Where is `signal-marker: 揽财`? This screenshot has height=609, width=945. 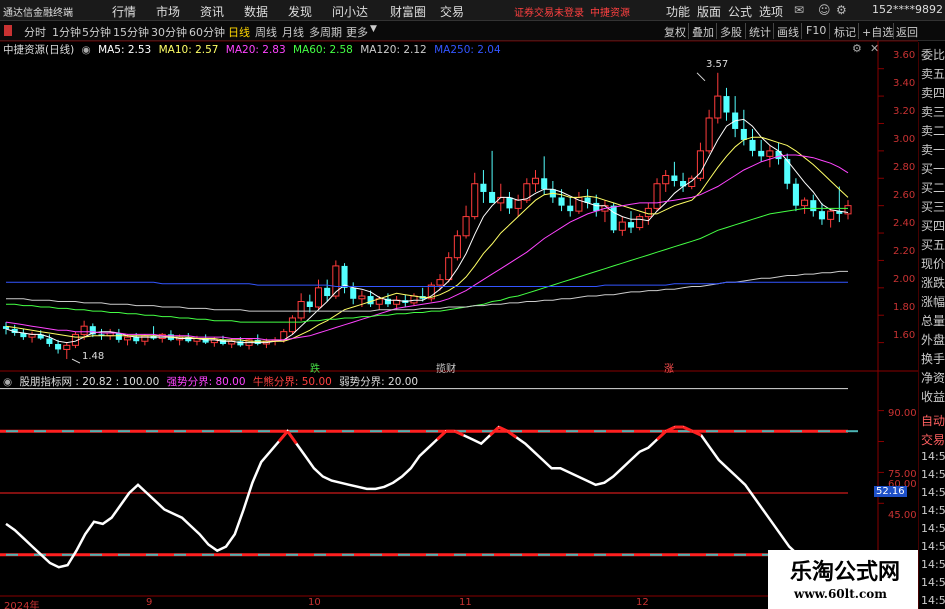
signal-marker: 揽财 is located at coordinates (446, 369).